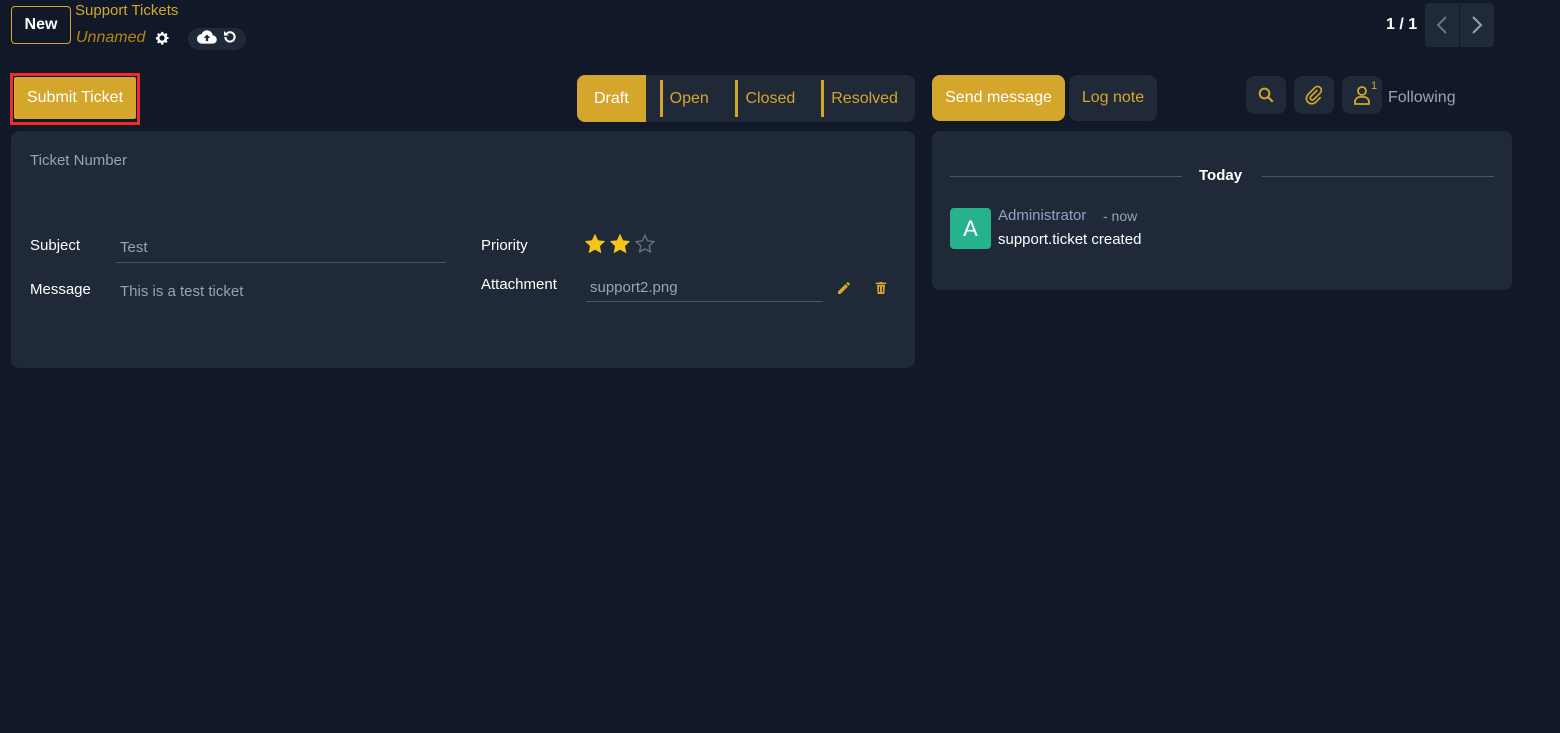  I want to click on attachments-button, so click(1314, 95).